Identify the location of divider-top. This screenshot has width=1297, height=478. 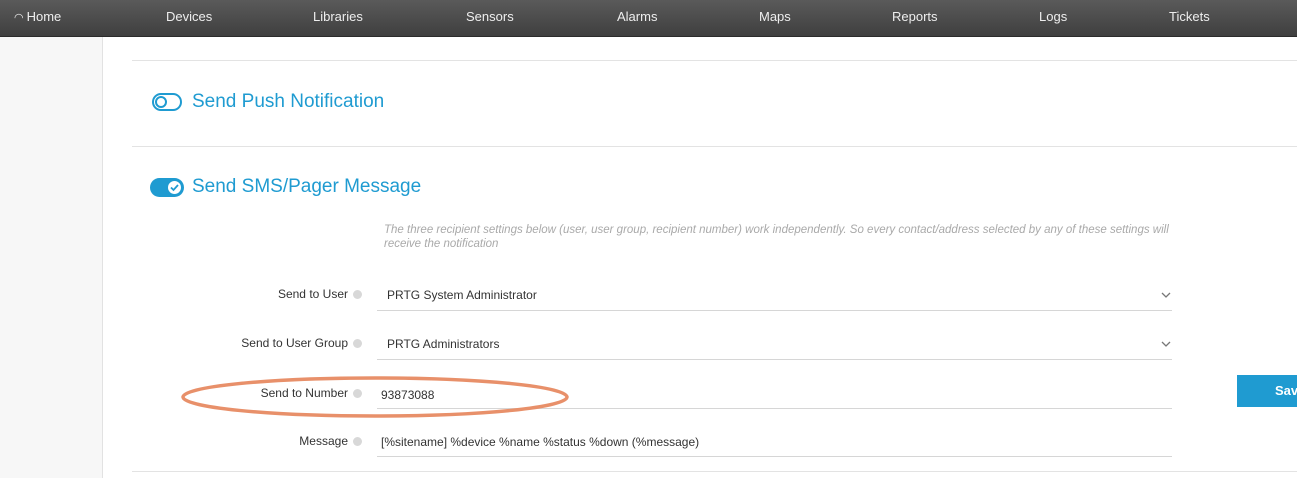
(714, 60).